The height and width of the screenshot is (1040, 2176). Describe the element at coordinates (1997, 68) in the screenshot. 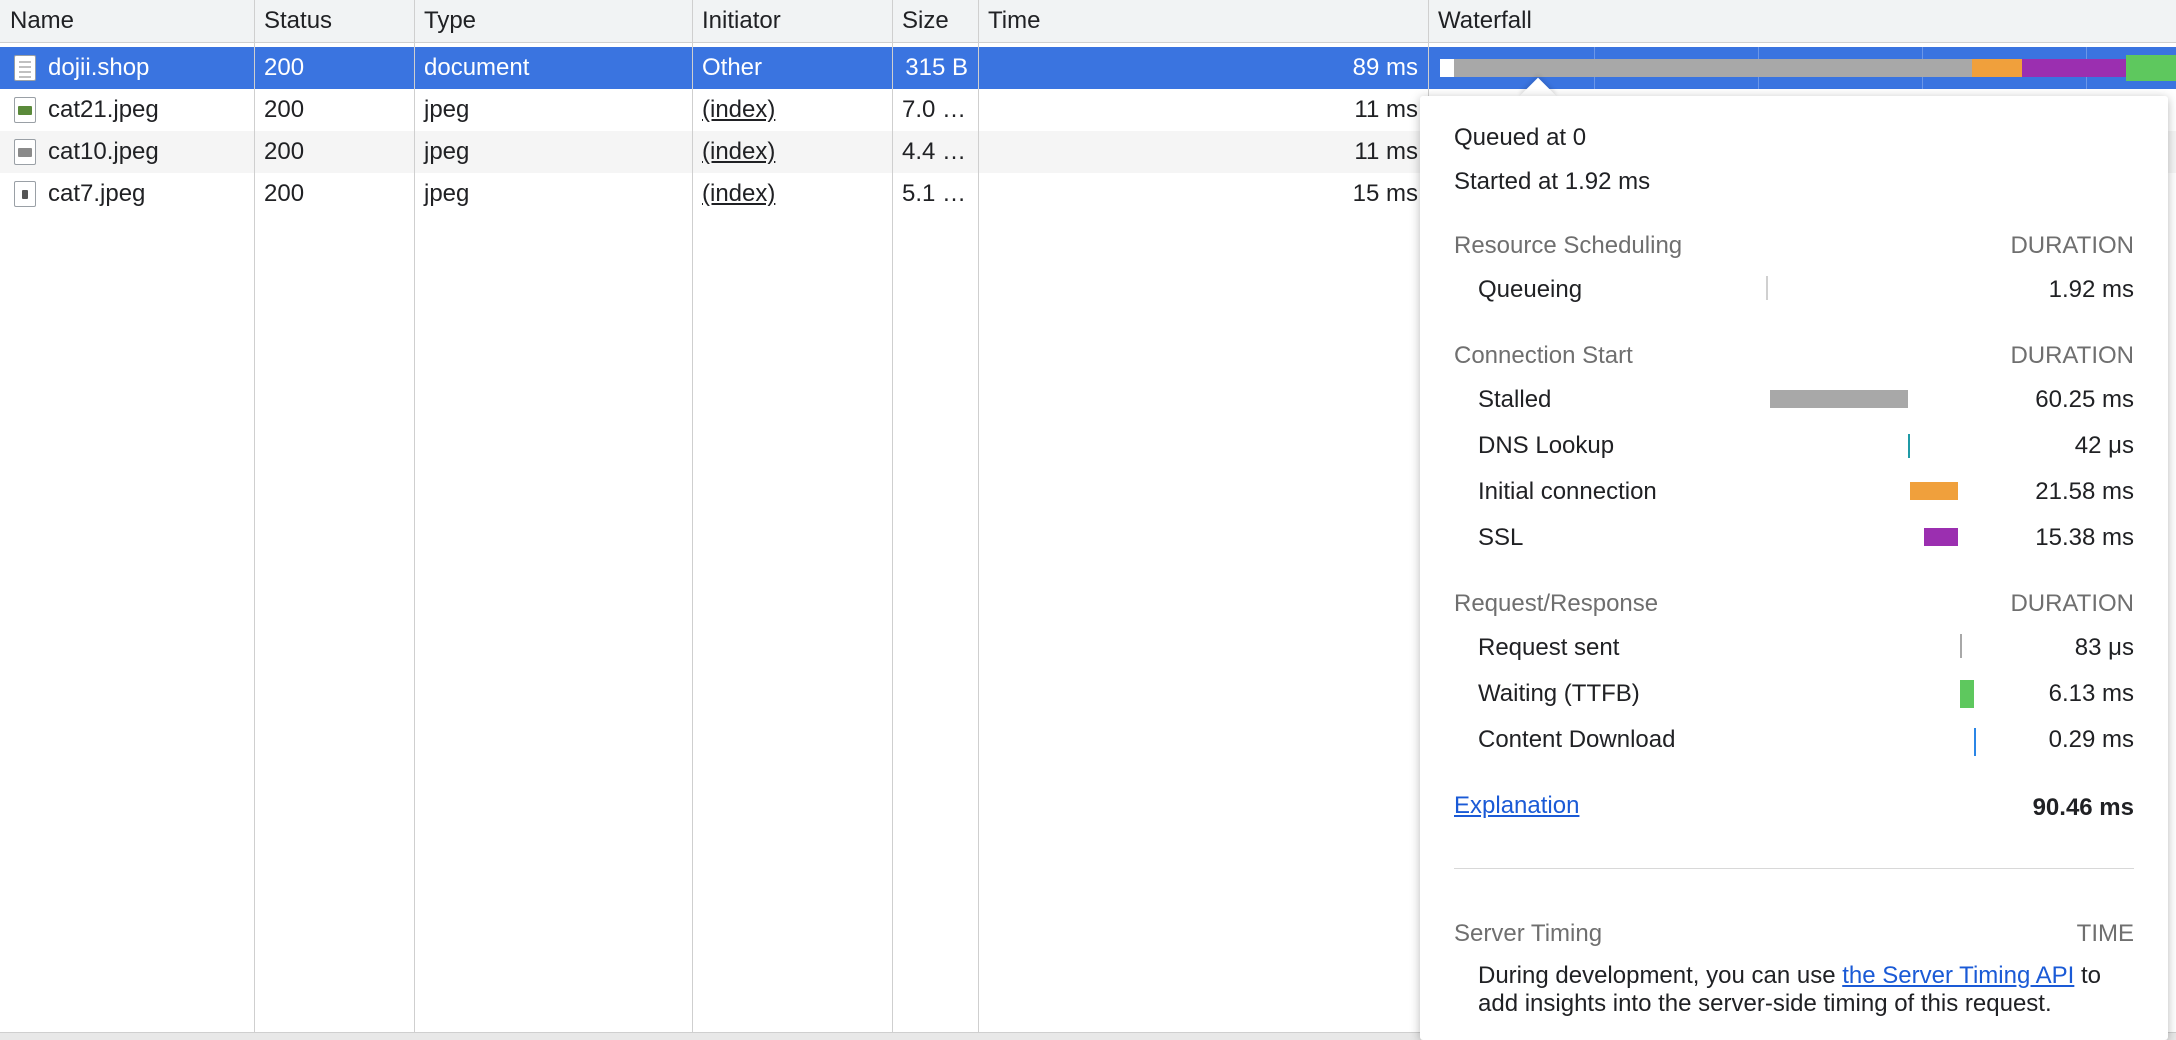

I see `waterfall-connection-bar` at that location.